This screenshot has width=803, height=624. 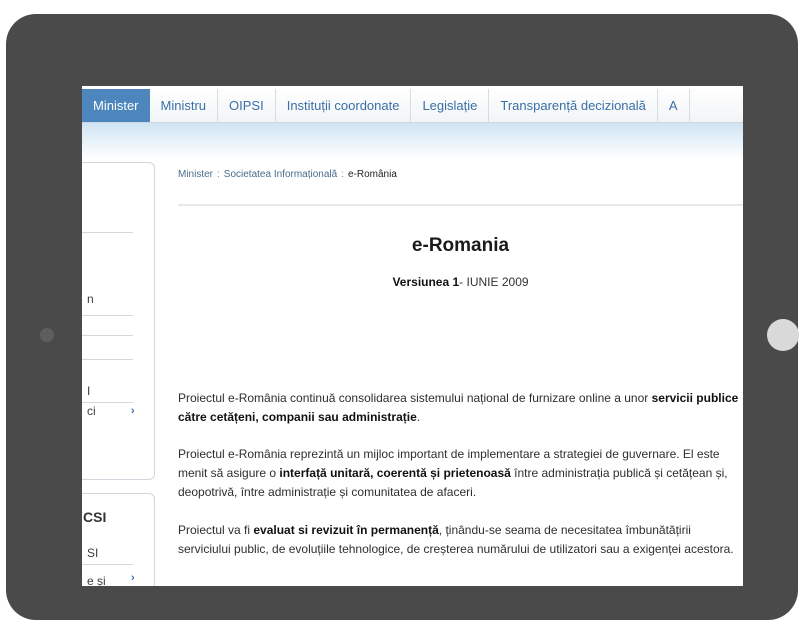 I want to click on version-date: - IUNIE 2009, so click(x=494, y=282).